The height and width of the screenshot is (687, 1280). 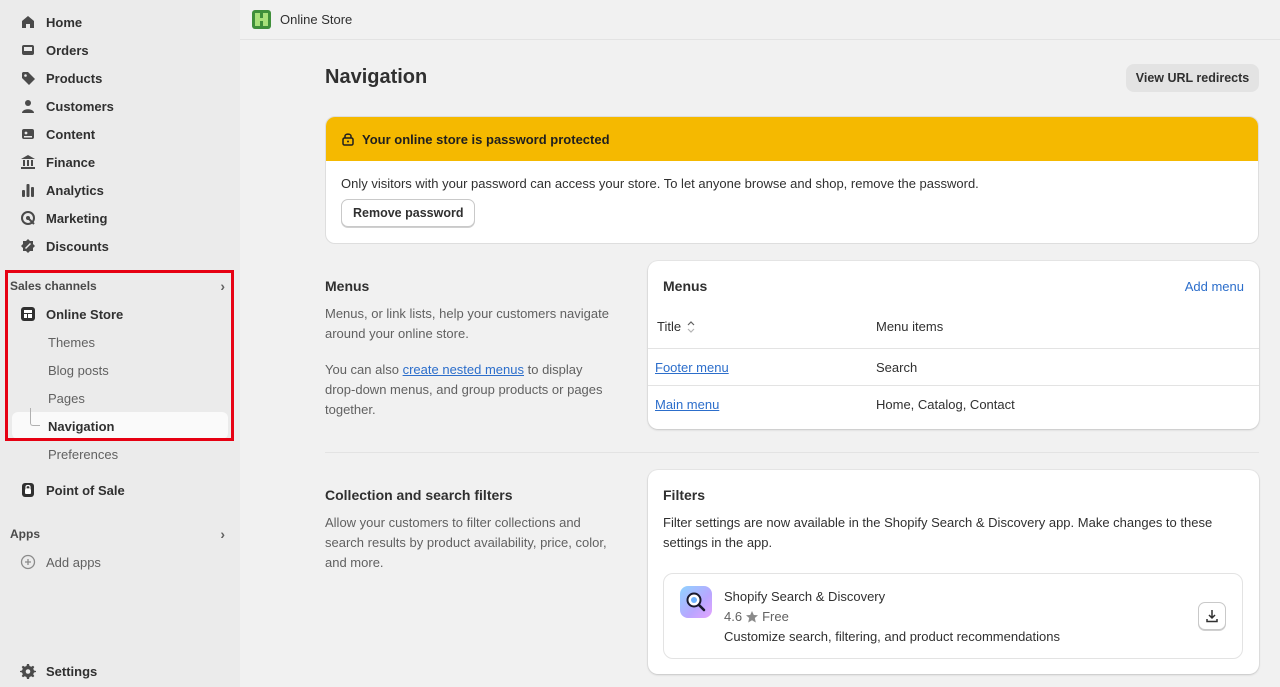 I want to click on sidebar-subitem-label: Preferences, so click(x=83, y=454).